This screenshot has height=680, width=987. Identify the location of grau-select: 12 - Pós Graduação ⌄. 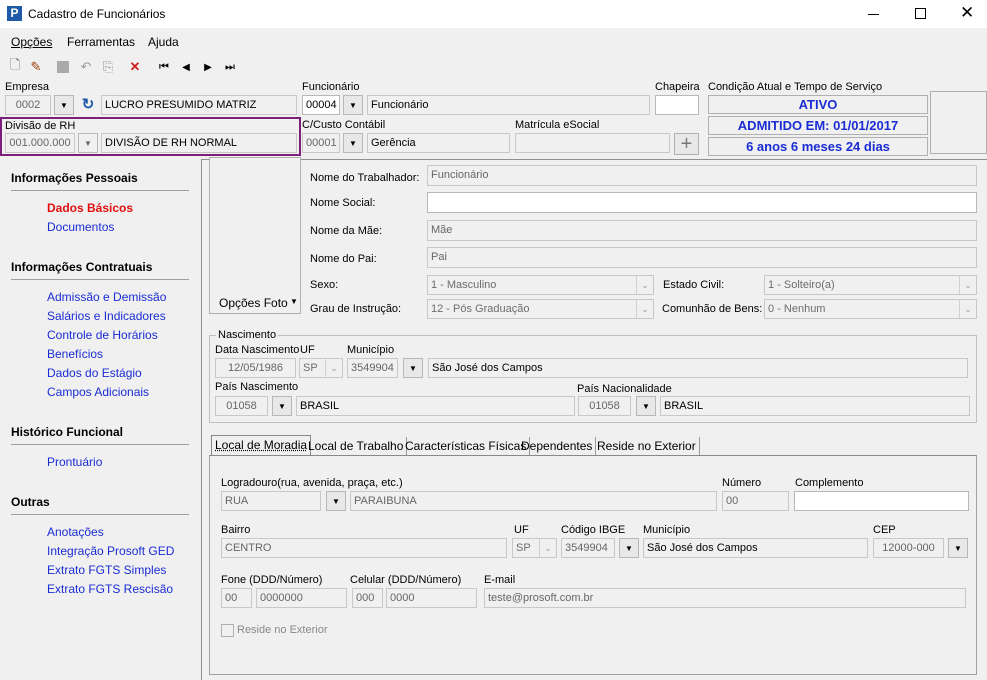
(540, 309).